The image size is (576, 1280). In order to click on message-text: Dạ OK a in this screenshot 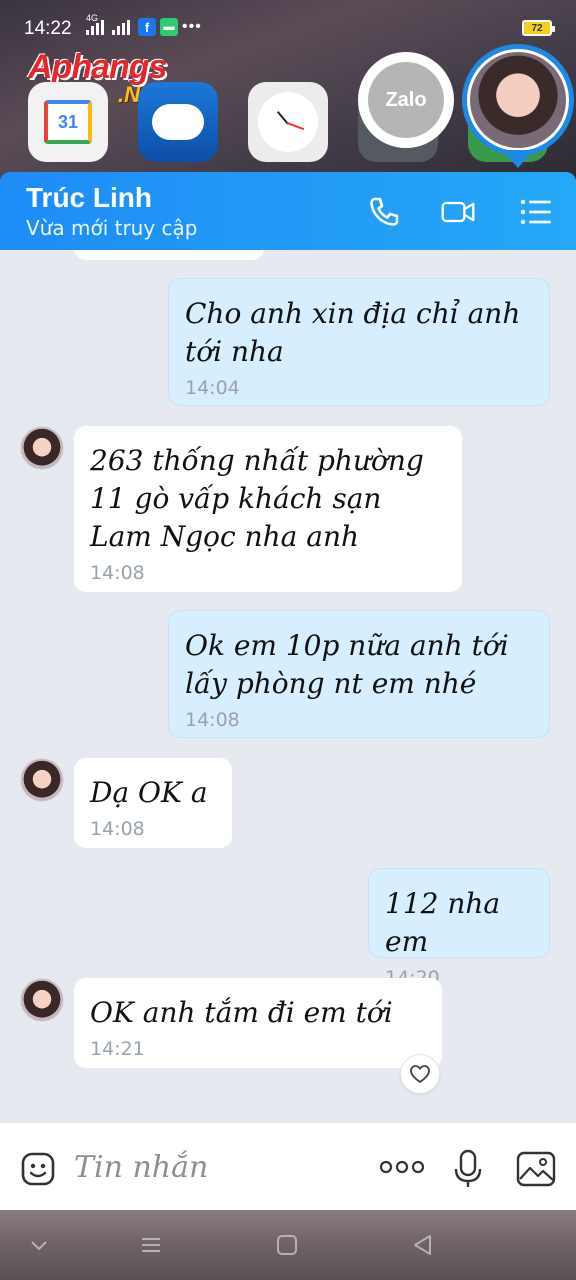, I will do `click(149, 792)`.